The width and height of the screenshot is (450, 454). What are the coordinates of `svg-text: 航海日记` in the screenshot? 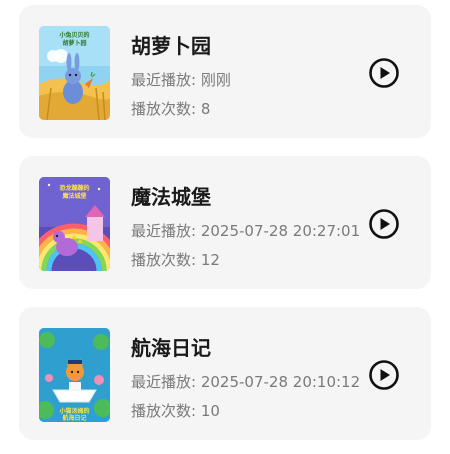 It's located at (74, 418).